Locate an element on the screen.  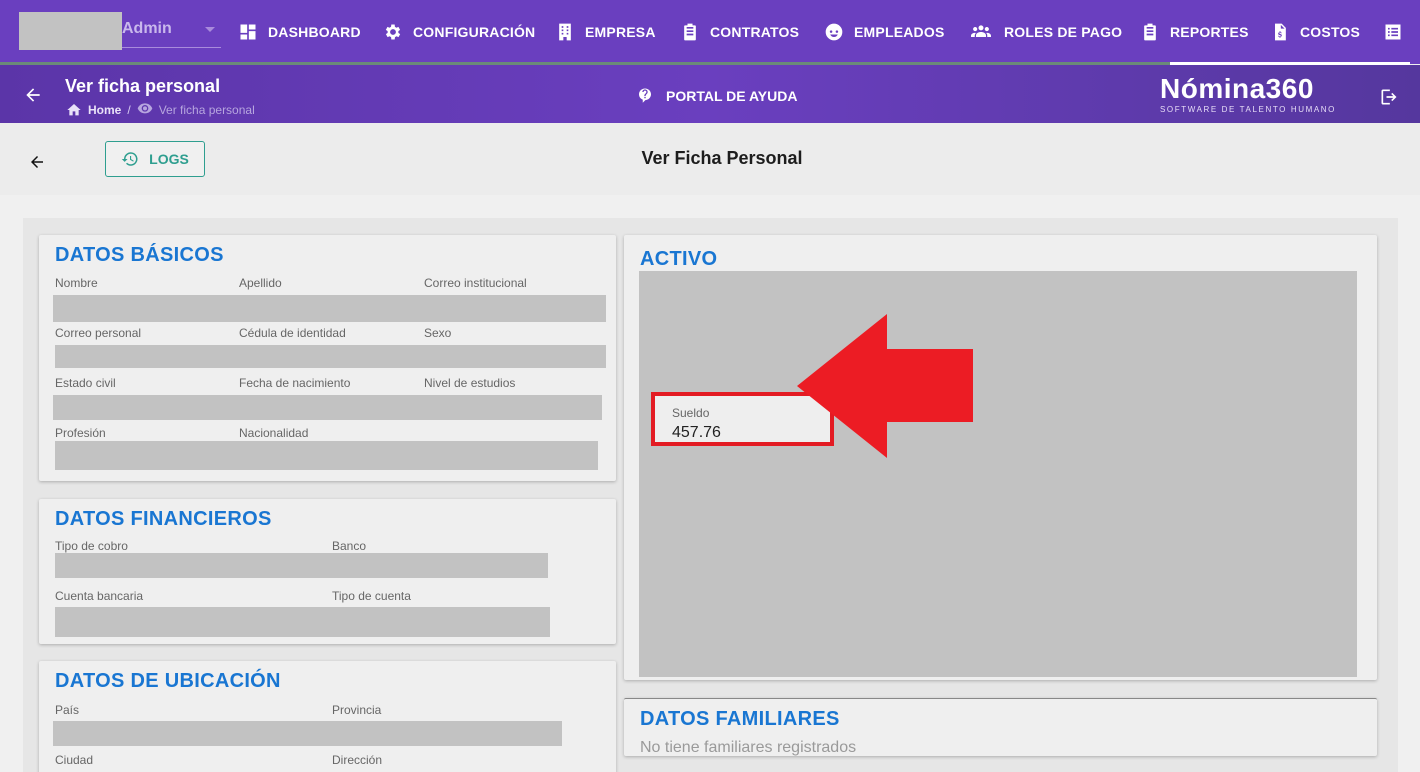
nav-item-empresa: EMPRESA is located at coordinates (605, 32).